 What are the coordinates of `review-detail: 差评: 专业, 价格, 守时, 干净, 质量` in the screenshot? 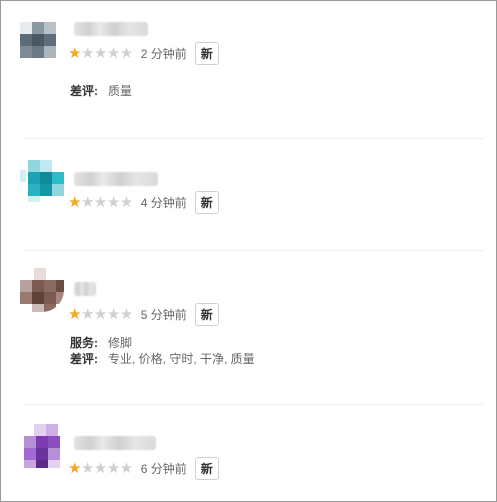 It's located at (162, 358).